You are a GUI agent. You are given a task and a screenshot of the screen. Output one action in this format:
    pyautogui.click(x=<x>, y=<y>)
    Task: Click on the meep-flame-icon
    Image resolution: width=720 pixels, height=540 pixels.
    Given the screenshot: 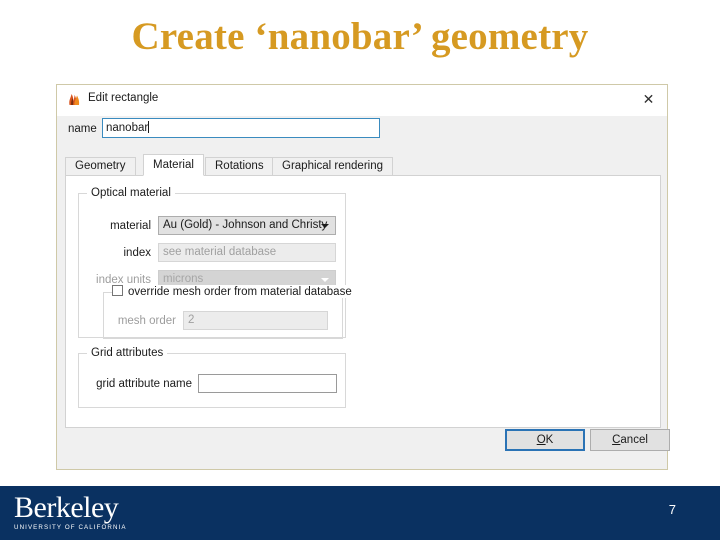 What is the action you would take?
    pyautogui.click(x=74, y=99)
    